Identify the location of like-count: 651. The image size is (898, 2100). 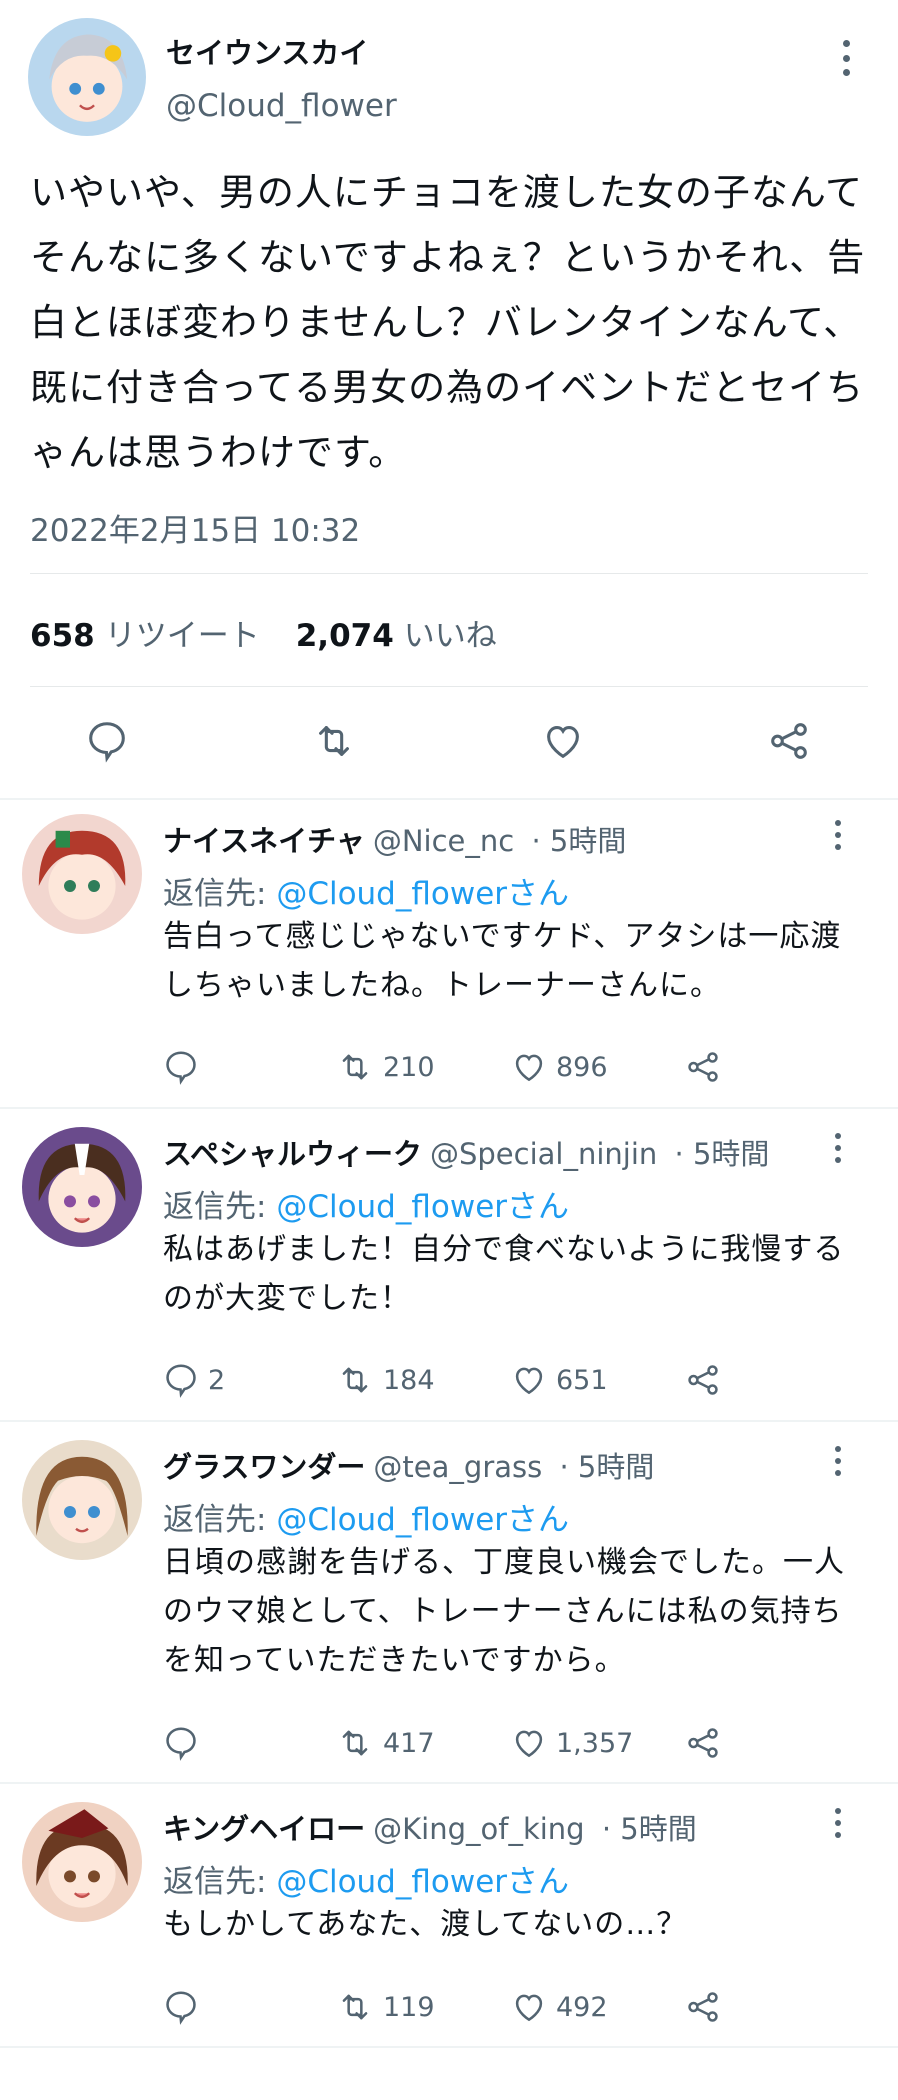
(582, 1380).